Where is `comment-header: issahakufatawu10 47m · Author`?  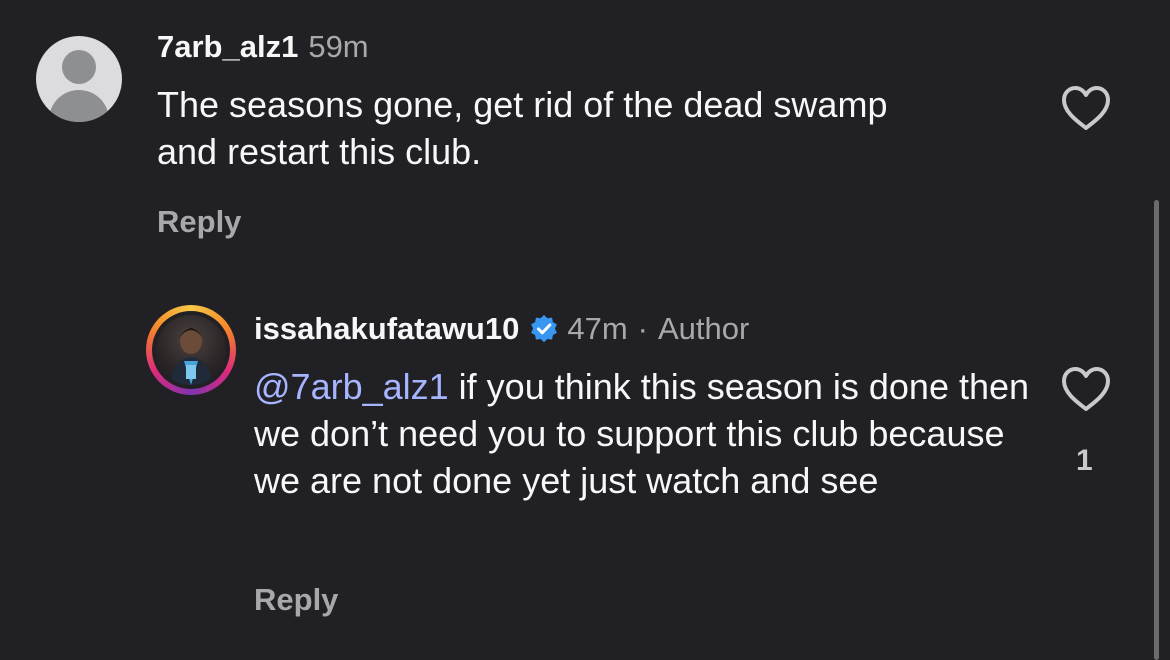
comment-header: issahakufatawu10 47m · Author is located at coordinates (501, 329).